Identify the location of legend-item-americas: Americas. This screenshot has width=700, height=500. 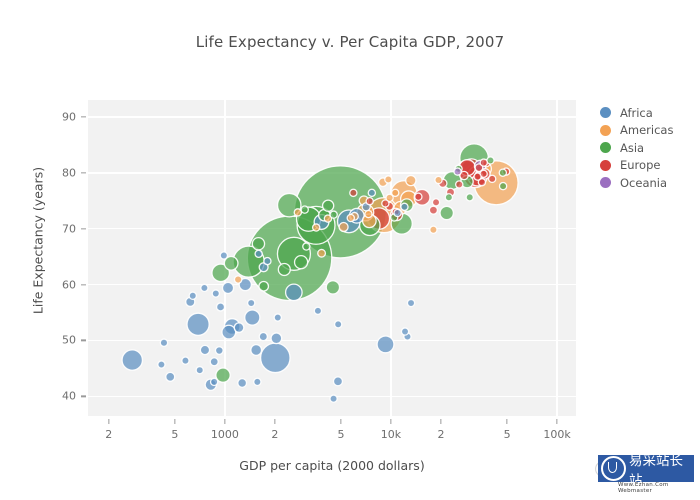
(636, 131).